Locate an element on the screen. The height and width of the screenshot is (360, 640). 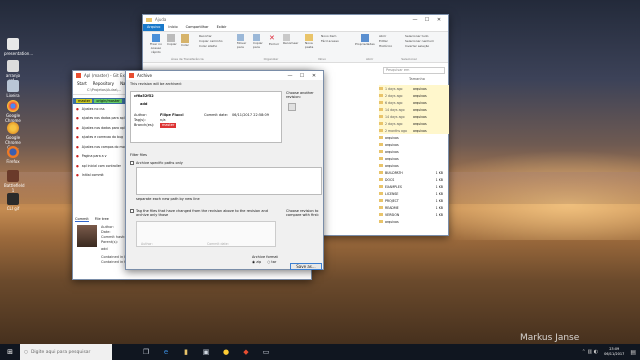
tab-exibir: Exibir is located at coordinates (222, 27).